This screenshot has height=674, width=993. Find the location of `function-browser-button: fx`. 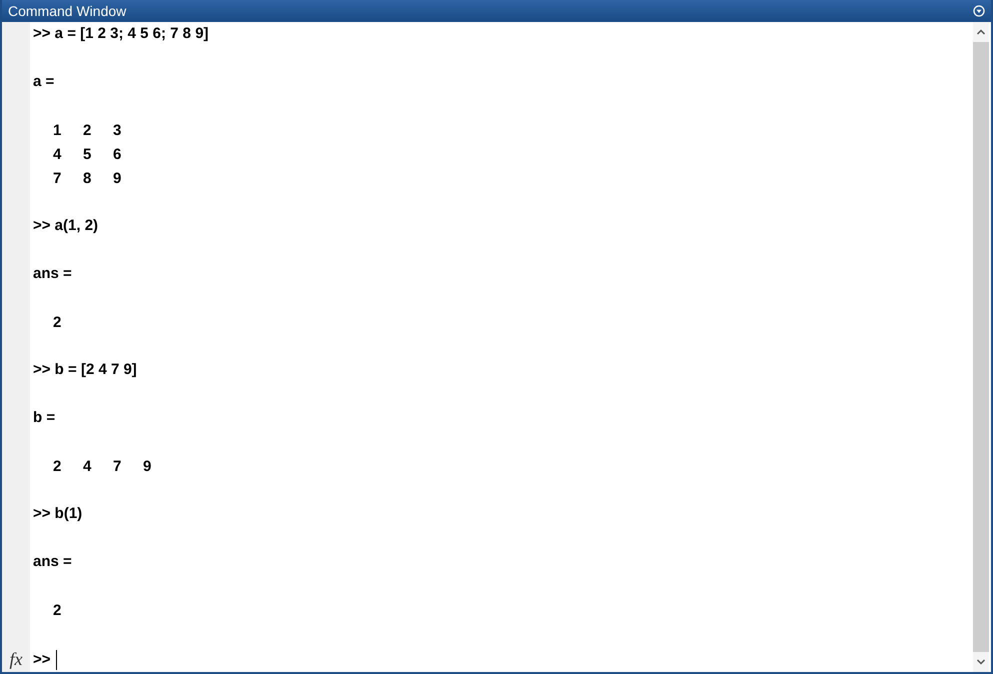

function-browser-button: fx is located at coordinates (16, 659).